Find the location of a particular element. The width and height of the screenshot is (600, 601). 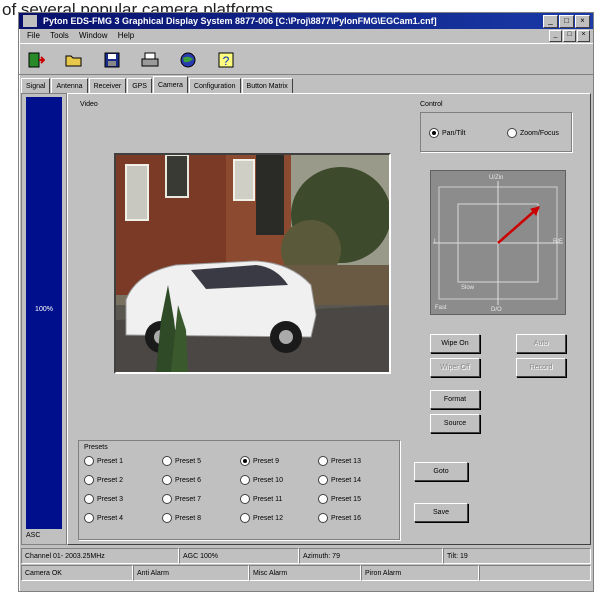

menu-tools: Tools is located at coordinates (59, 35).